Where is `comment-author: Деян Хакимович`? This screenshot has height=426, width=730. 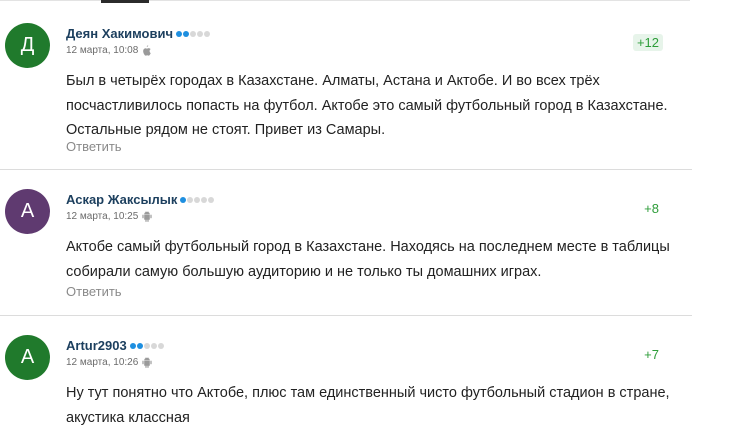 comment-author: Деян Хакимович is located at coordinates (138, 33).